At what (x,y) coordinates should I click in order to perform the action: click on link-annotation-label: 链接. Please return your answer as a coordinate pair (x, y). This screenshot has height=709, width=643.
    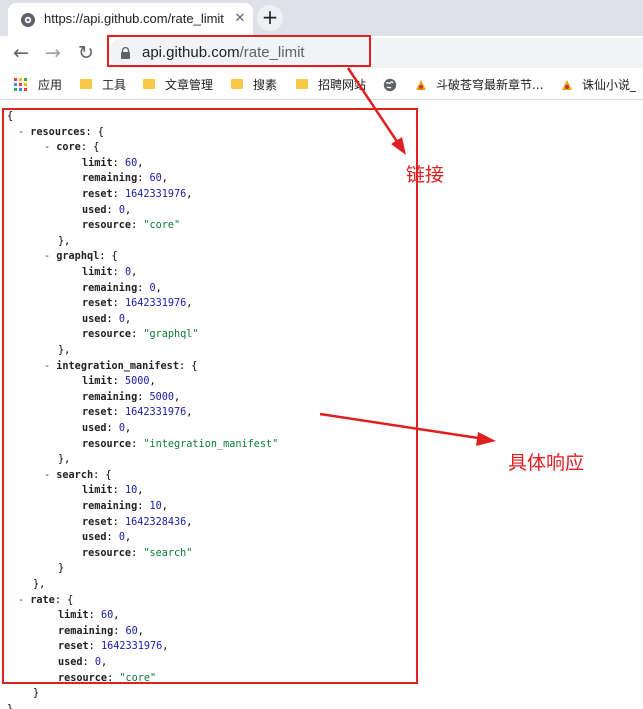
    Looking at the image, I should click on (425, 175).